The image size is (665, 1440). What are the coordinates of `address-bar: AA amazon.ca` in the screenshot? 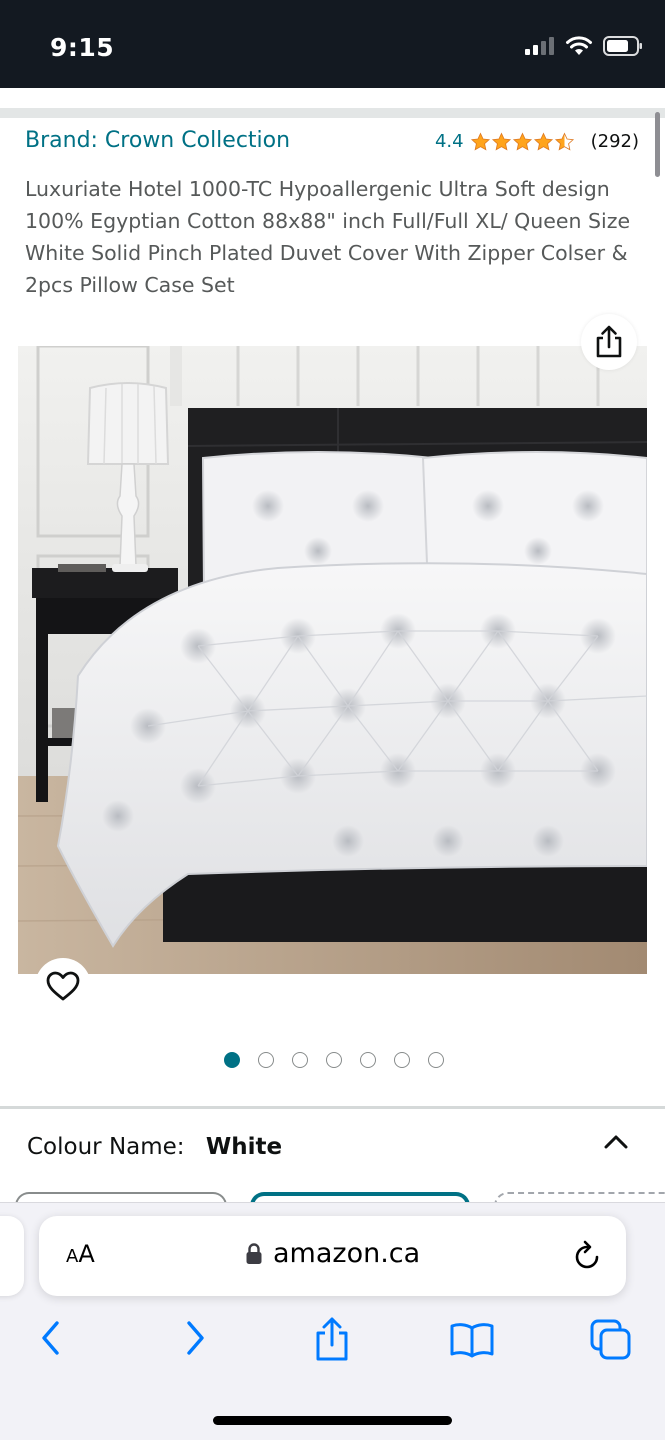 It's located at (332, 1256).